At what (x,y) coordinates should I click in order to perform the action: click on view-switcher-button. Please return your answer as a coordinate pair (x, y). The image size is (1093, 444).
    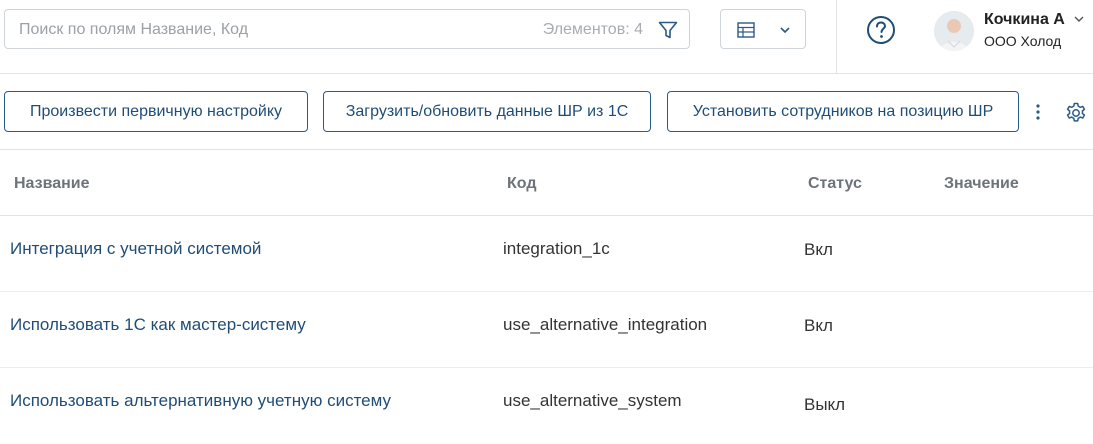
    Looking at the image, I should click on (763, 29).